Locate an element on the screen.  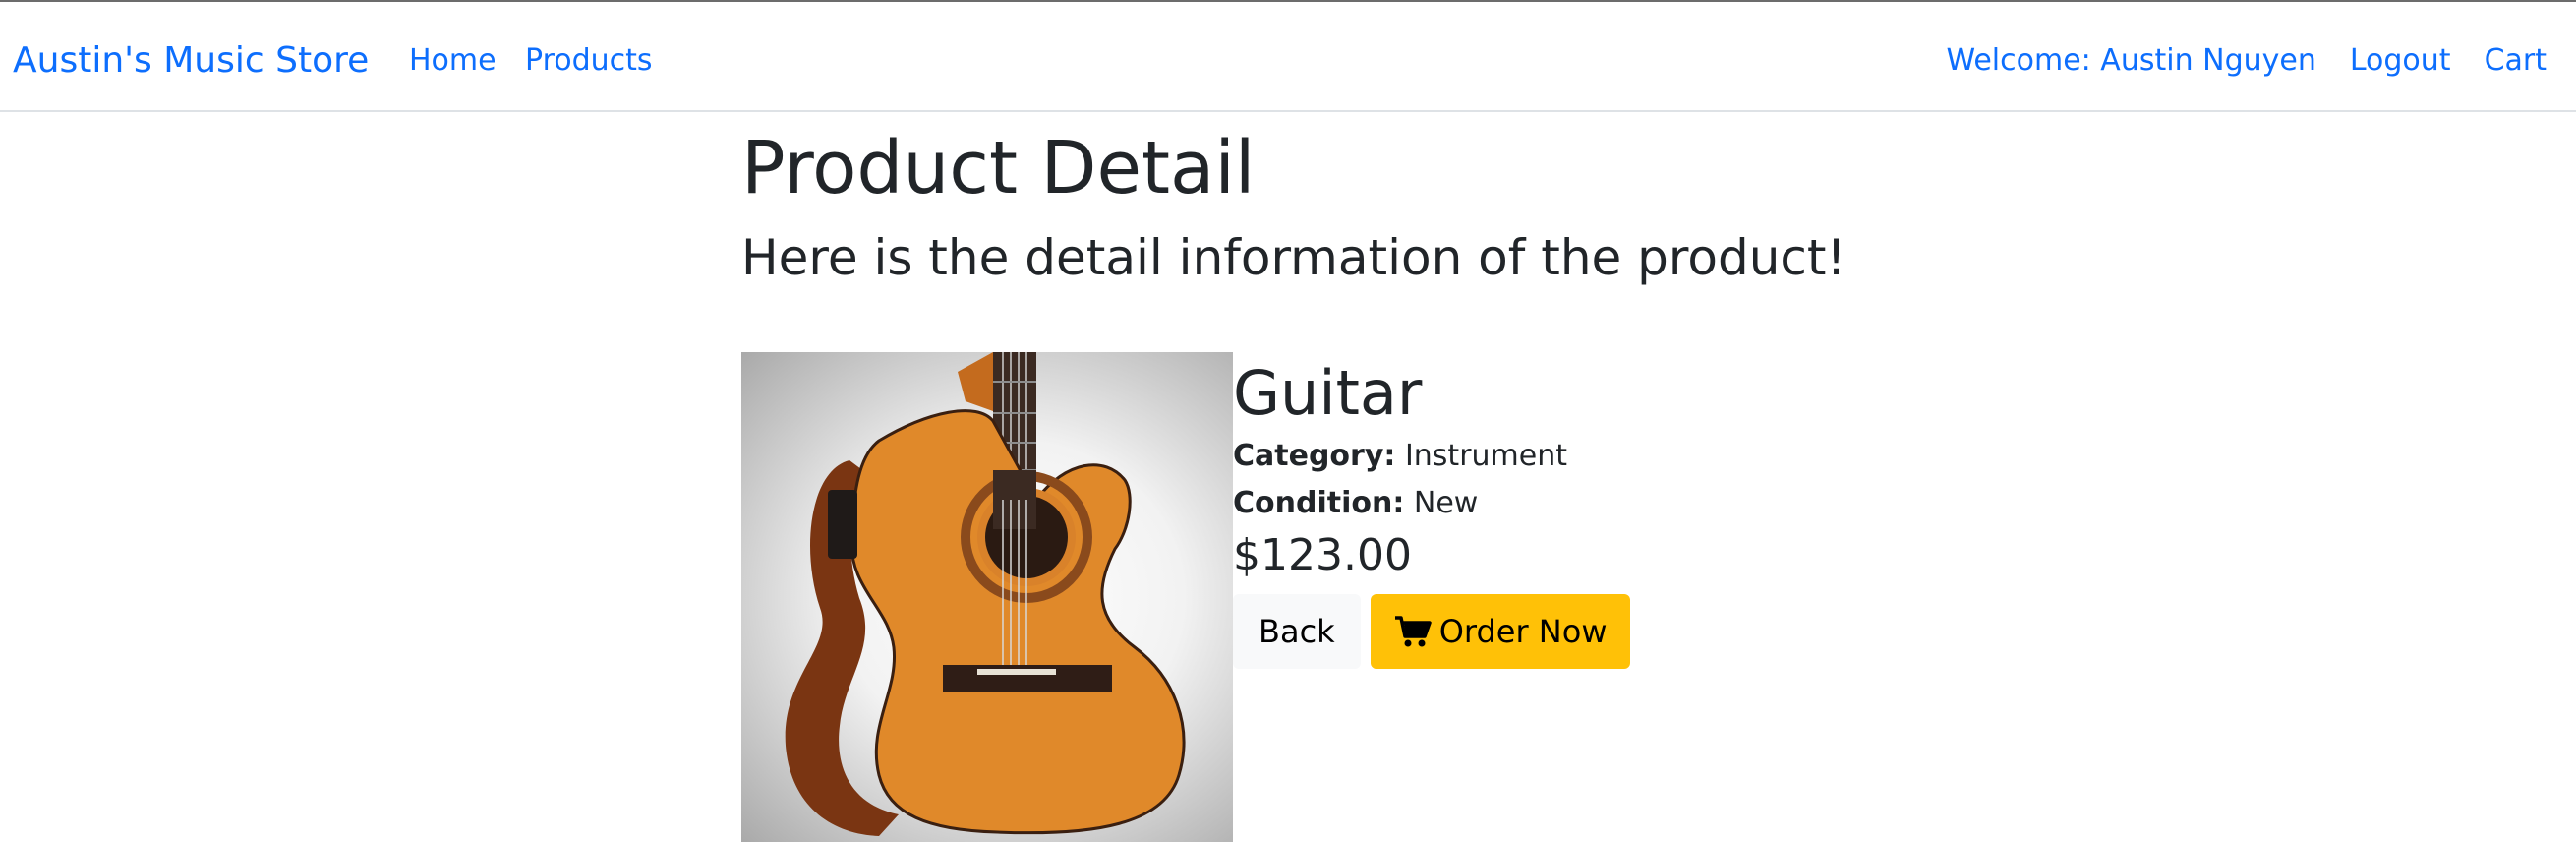
order-now-button: Order Now is located at coordinates (1500, 631).